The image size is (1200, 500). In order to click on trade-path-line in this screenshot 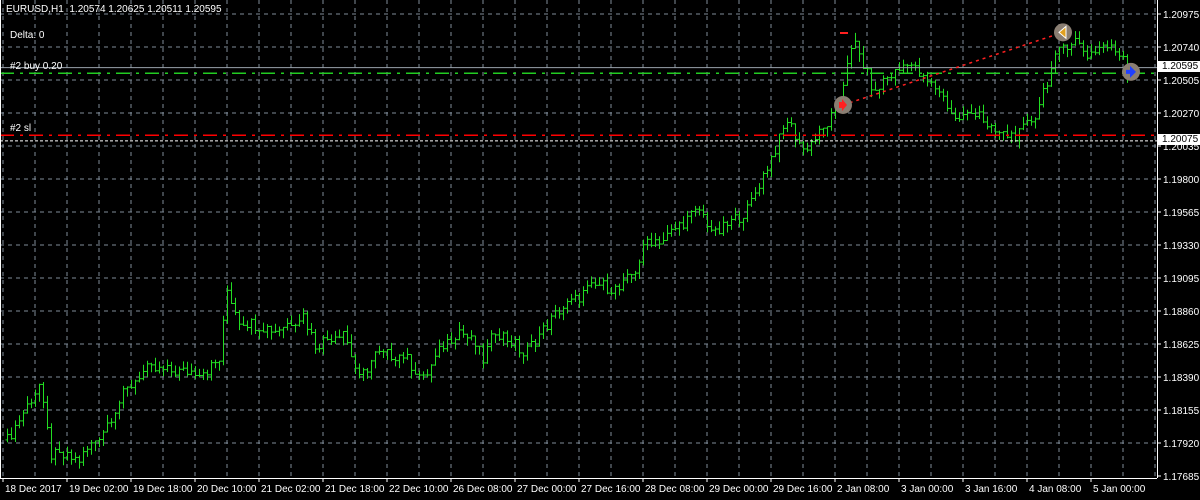, I will do `click(953, 68)`.